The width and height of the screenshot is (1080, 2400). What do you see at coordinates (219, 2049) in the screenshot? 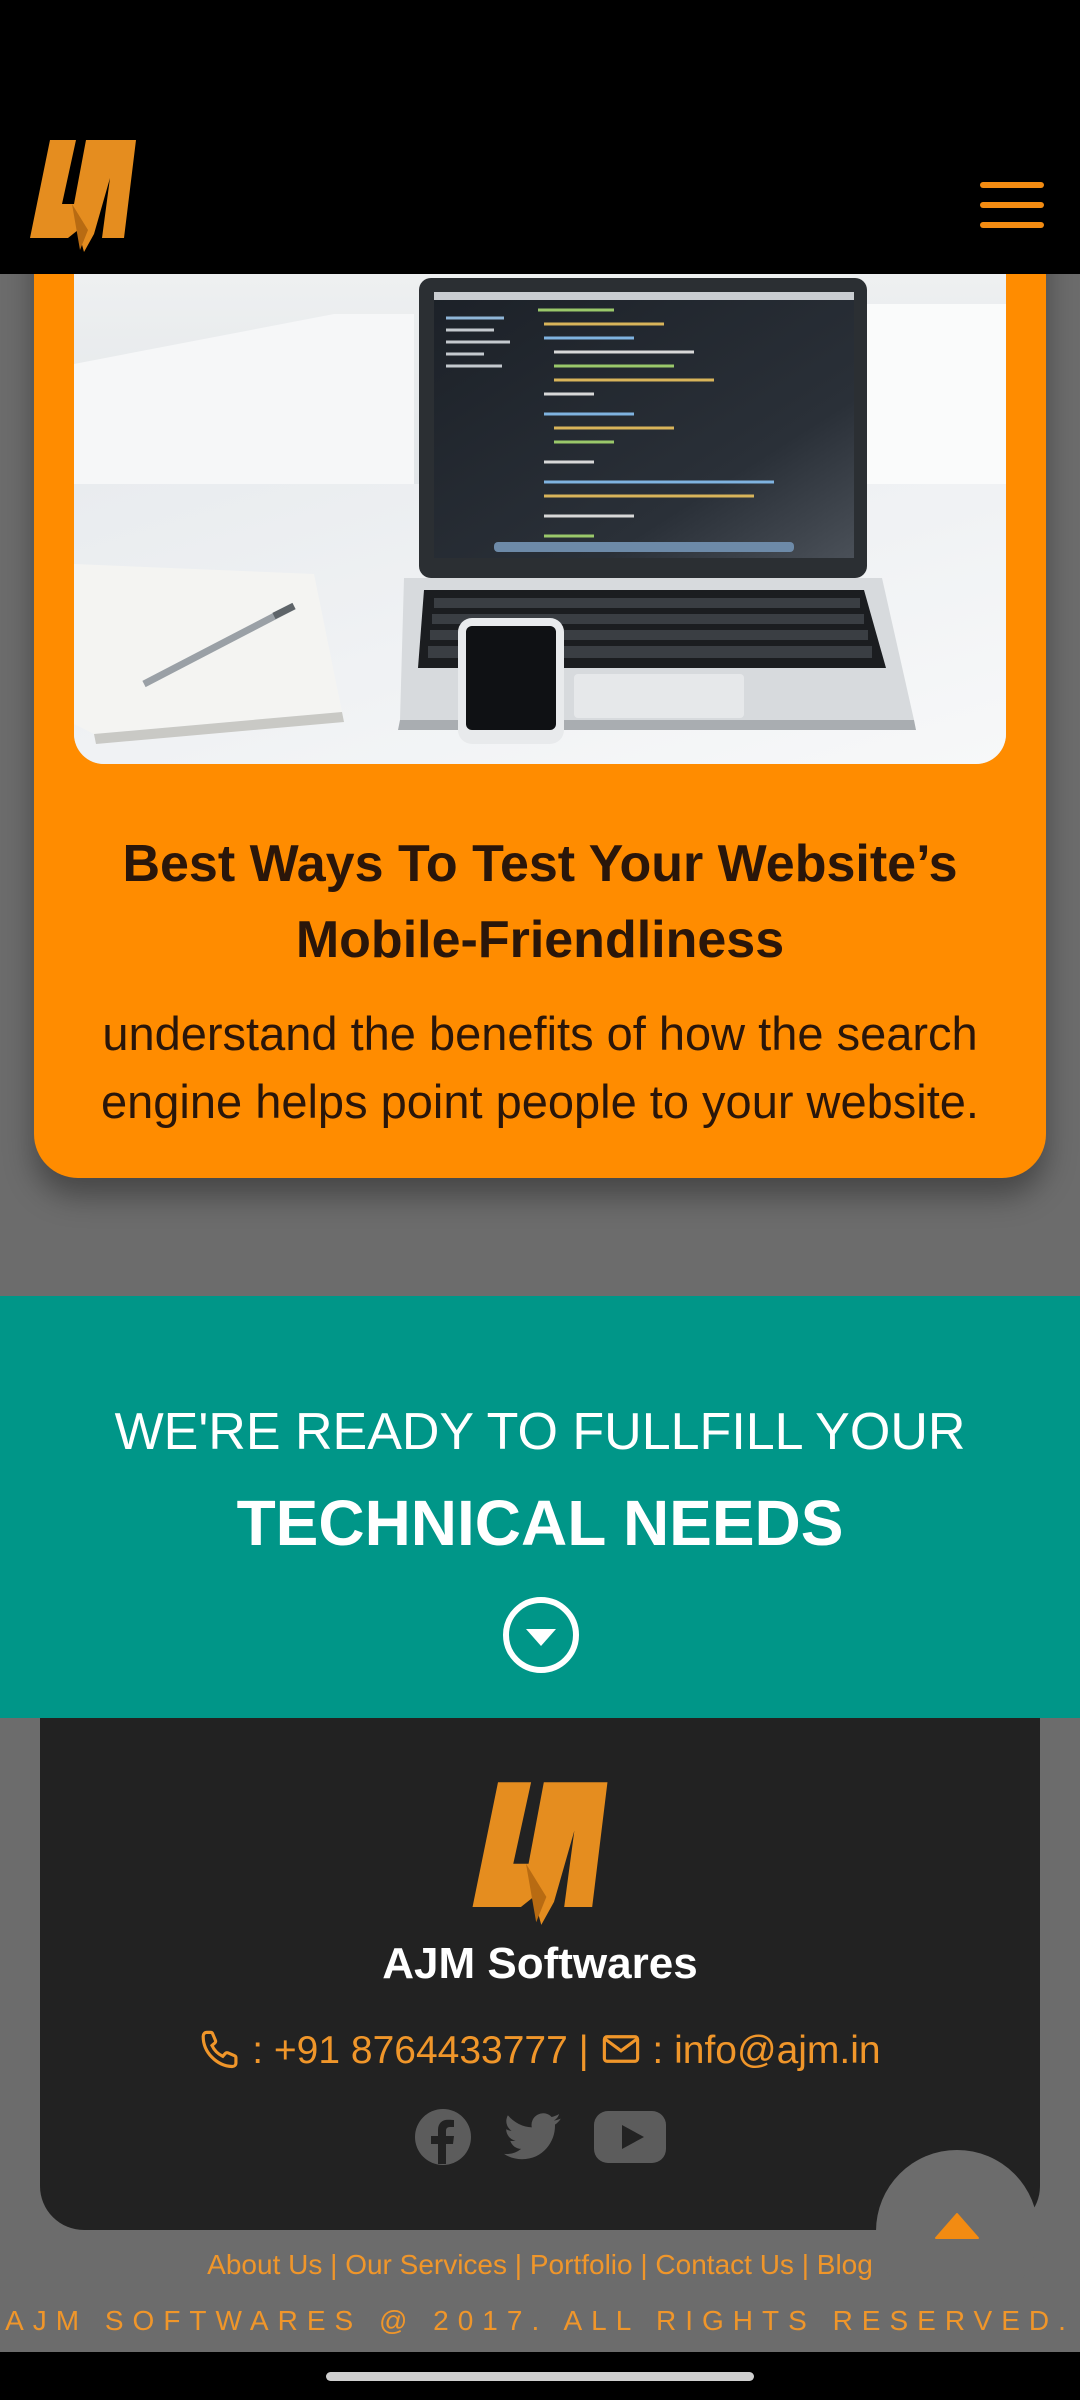
I see `phone-icon` at bounding box center [219, 2049].